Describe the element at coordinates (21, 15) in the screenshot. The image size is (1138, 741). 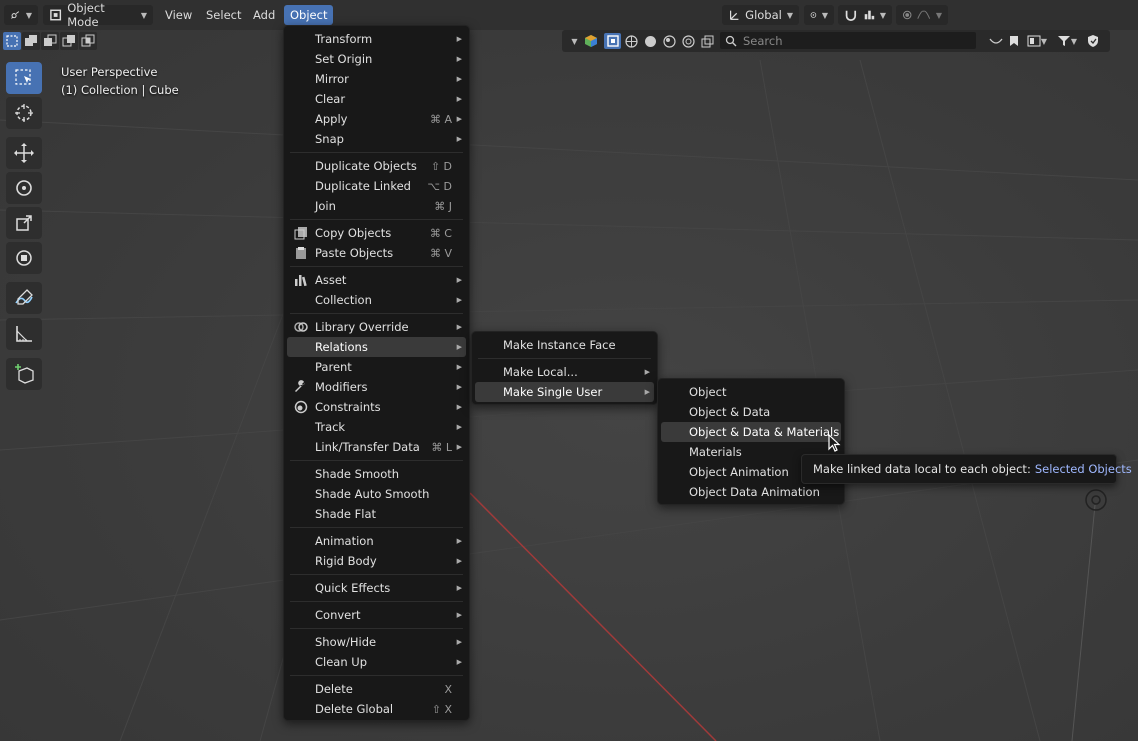
I see `editor-type-button: ▼` at that location.